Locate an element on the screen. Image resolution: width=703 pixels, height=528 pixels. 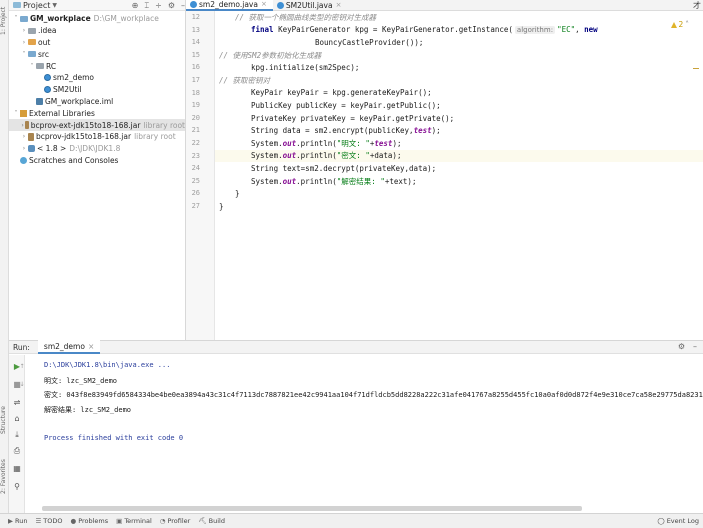
tree-item-label: sm2_demo is located at coordinates (74, 78).